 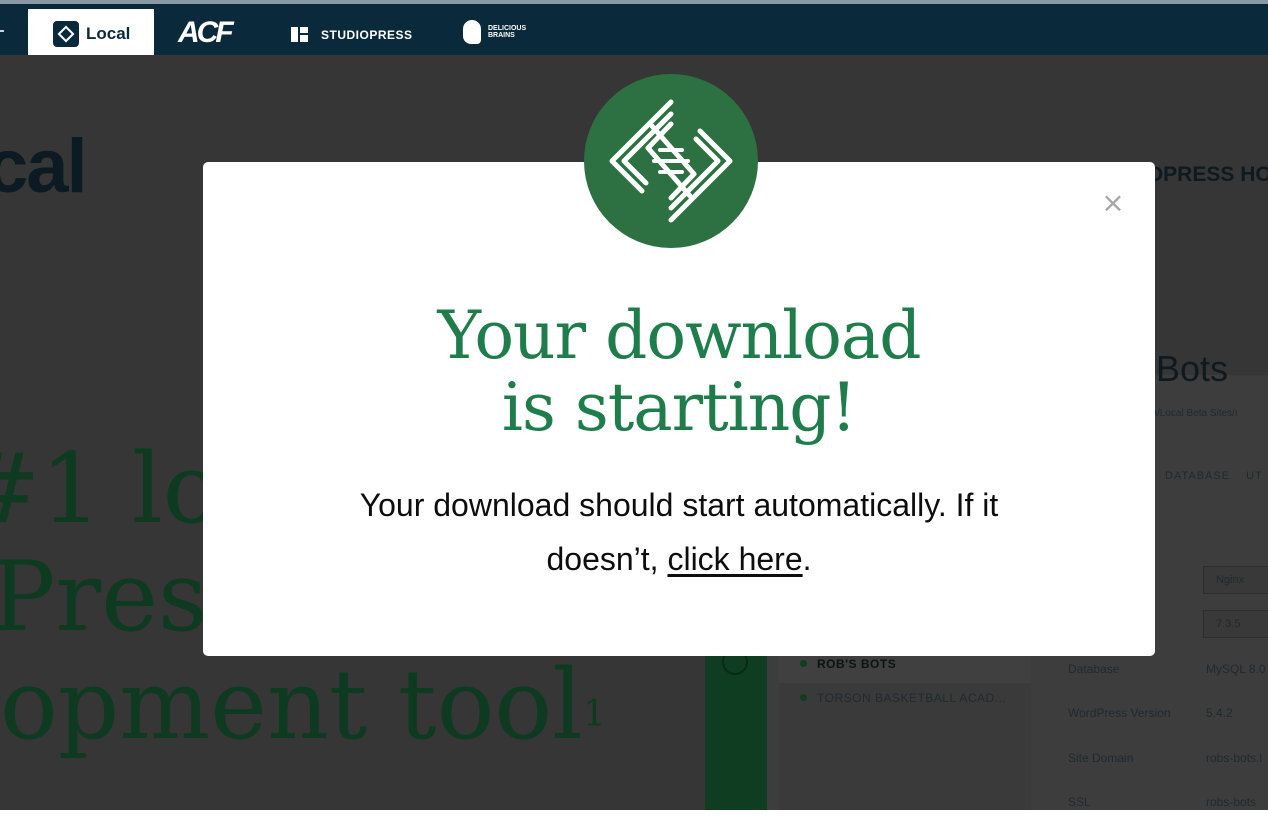 I want to click on click-here-link: click here, so click(x=734, y=559).